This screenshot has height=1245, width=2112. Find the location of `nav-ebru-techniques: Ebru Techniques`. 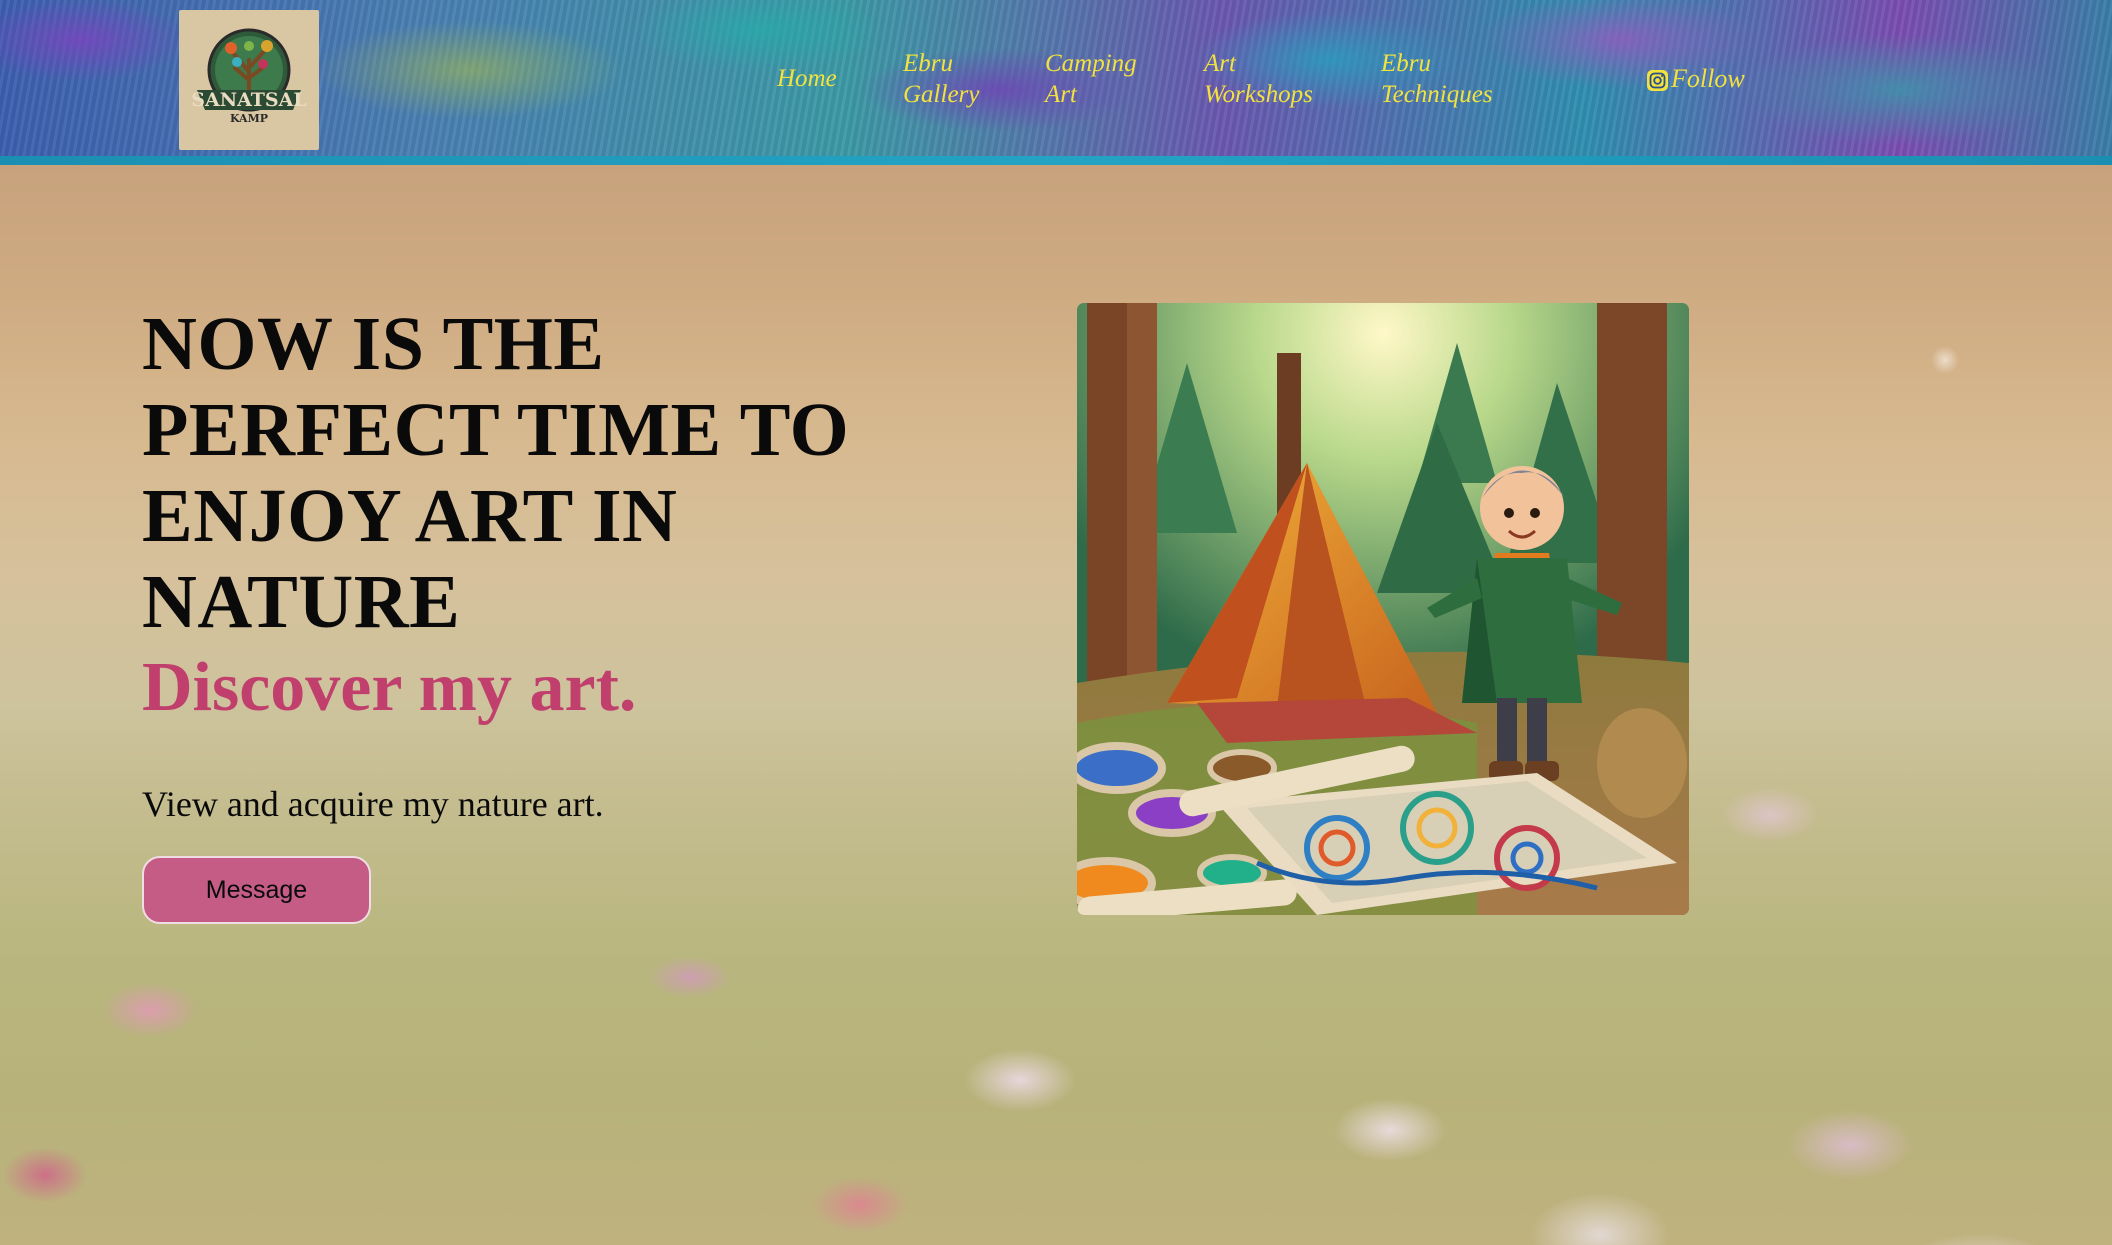

nav-ebru-techniques: Ebru Techniques is located at coordinates (1437, 79).